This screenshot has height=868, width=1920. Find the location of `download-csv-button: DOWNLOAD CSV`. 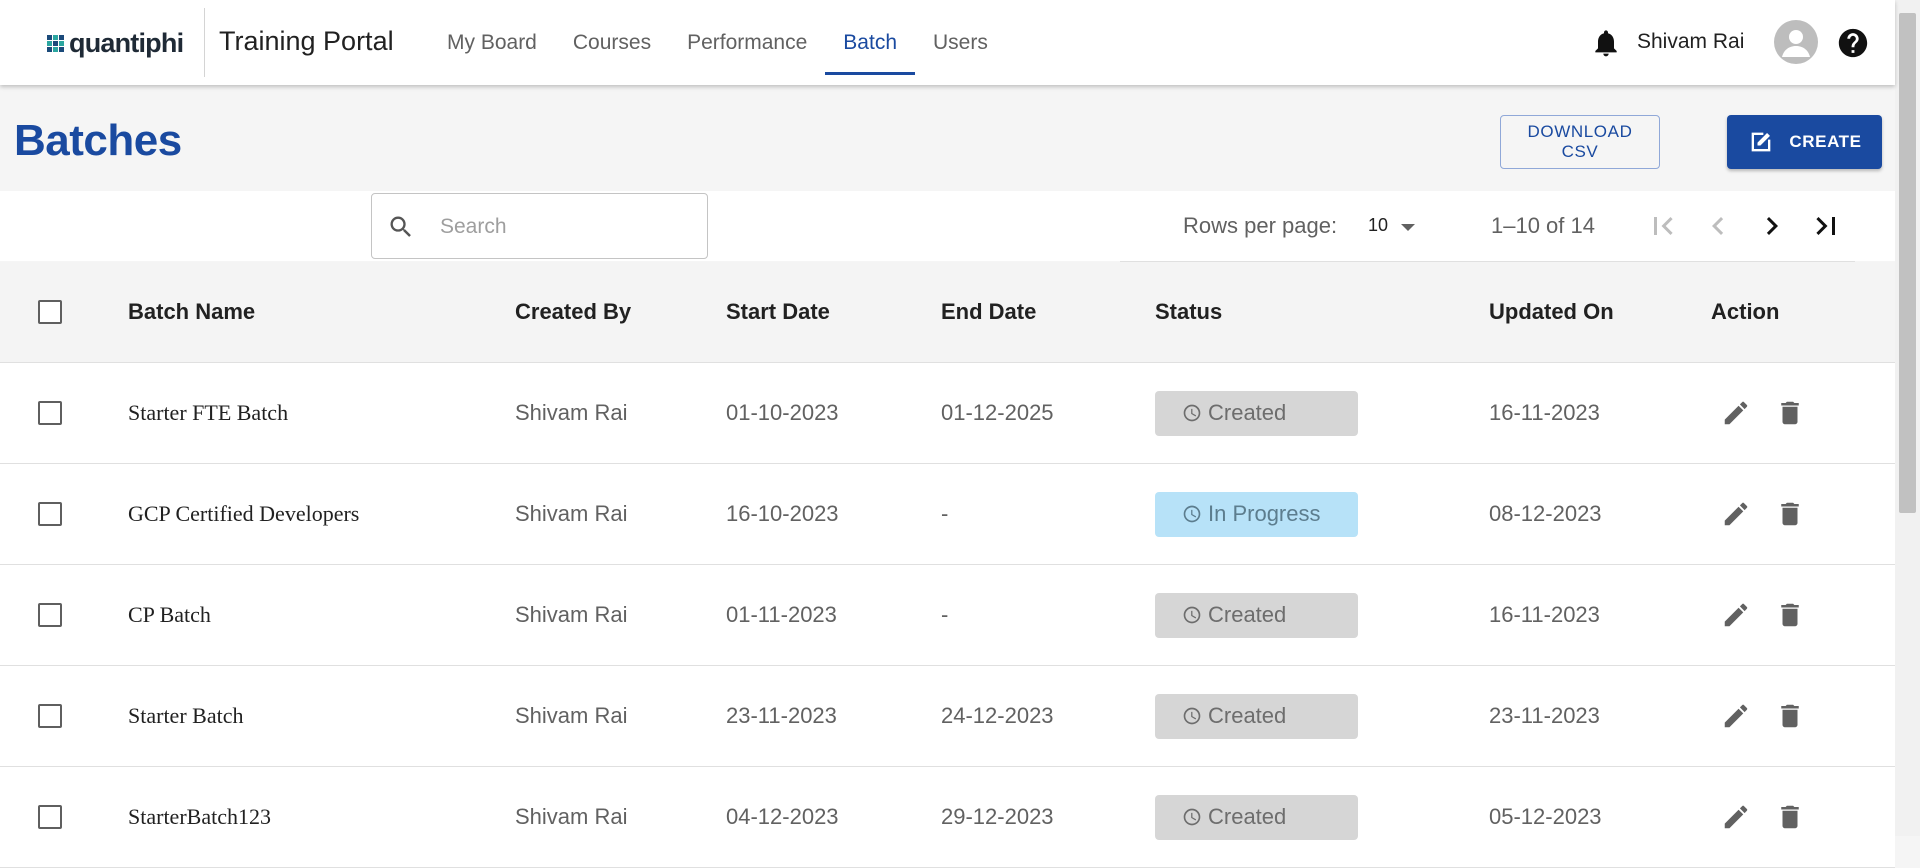

download-csv-button: DOWNLOAD CSV is located at coordinates (1580, 142).